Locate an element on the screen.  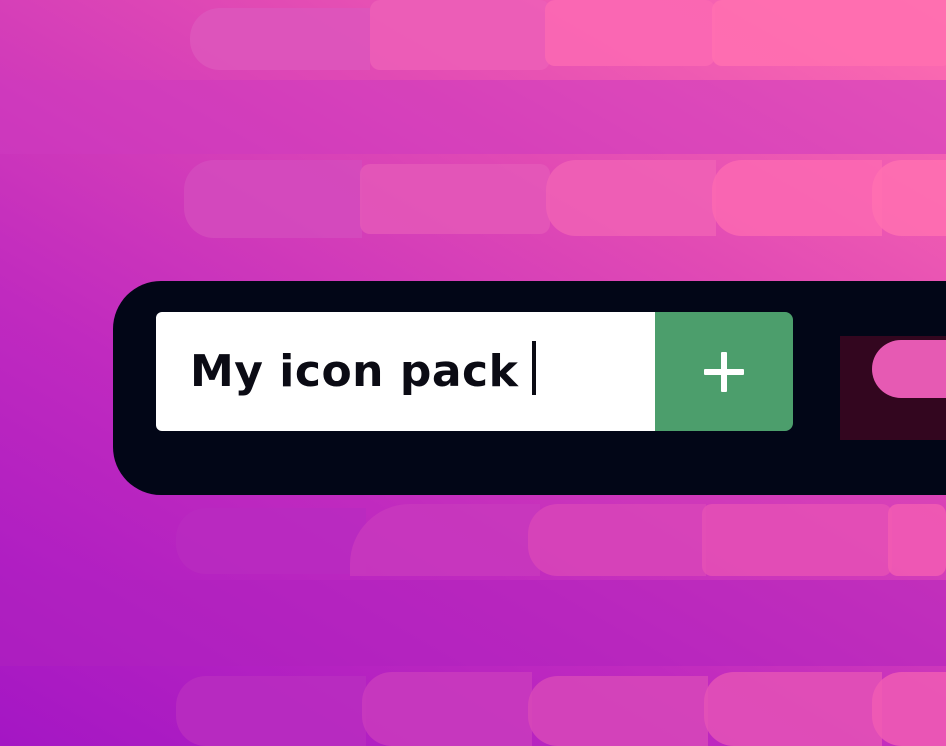
plus-icon is located at coordinates (724, 371).